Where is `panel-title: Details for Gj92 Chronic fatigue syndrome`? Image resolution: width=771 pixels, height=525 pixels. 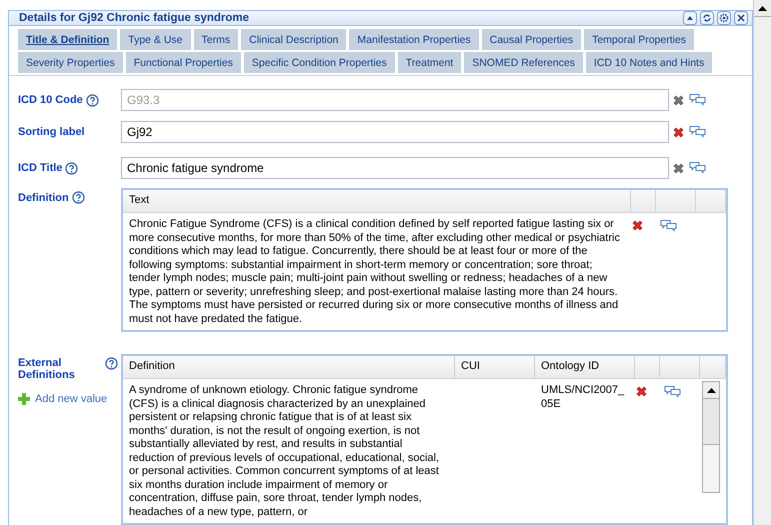
panel-title: Details for Gj92 Chronic fatigue syndrome is located at coordinates (134, 18).